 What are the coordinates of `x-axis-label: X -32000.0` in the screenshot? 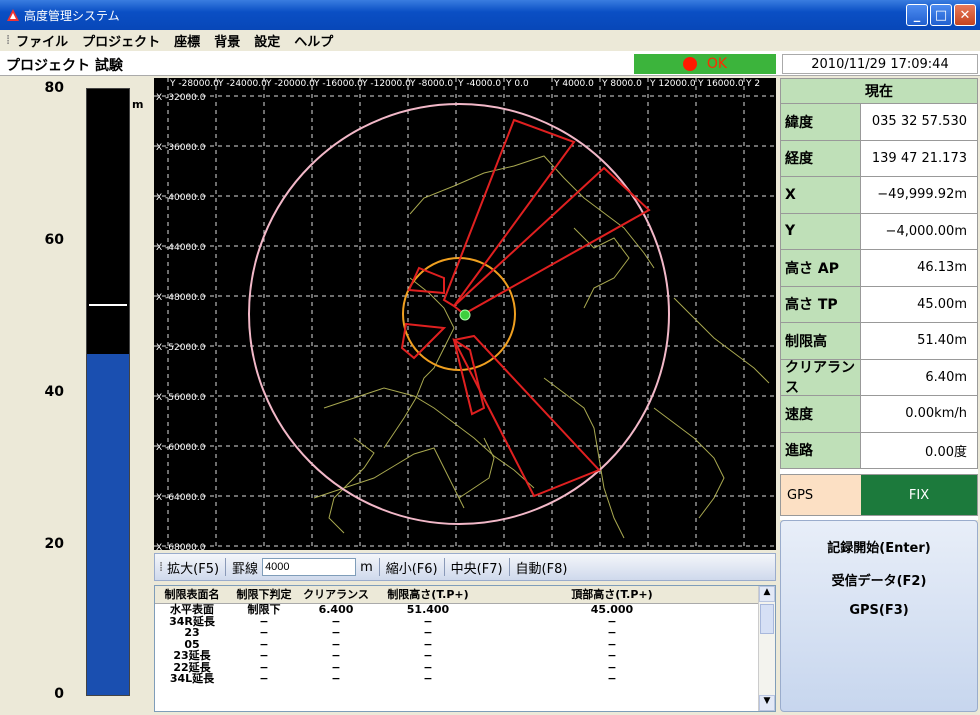 It's located at (181, 98).